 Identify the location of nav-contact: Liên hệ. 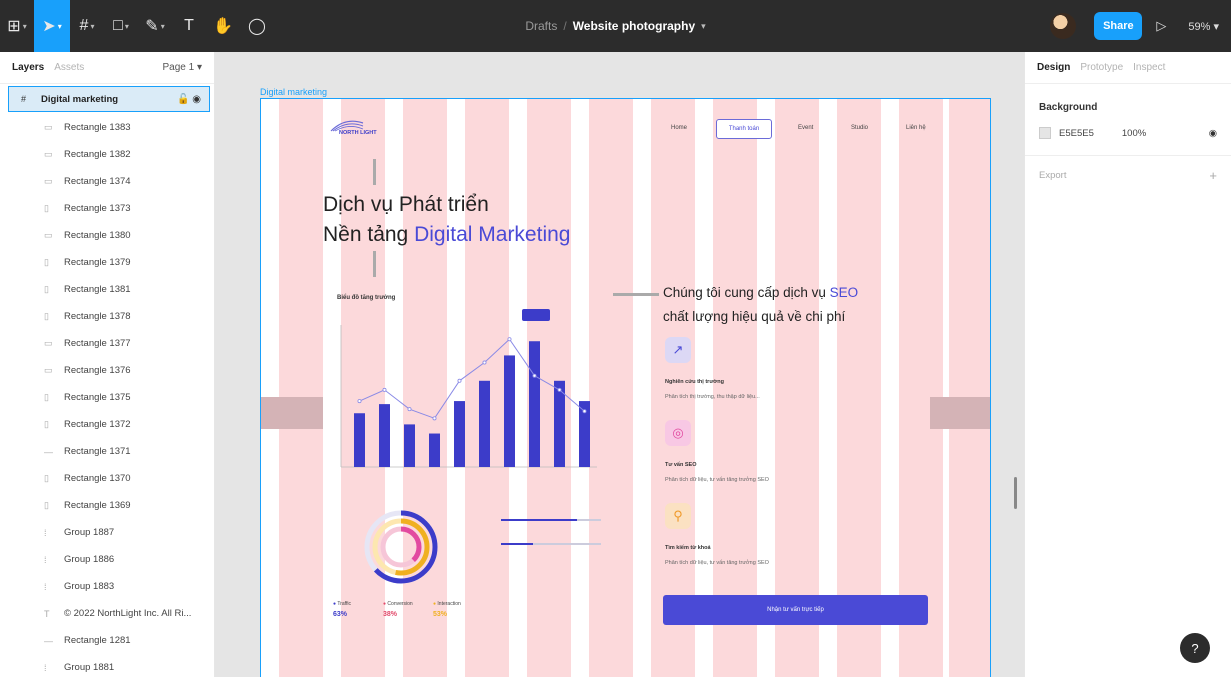
(916, 128).